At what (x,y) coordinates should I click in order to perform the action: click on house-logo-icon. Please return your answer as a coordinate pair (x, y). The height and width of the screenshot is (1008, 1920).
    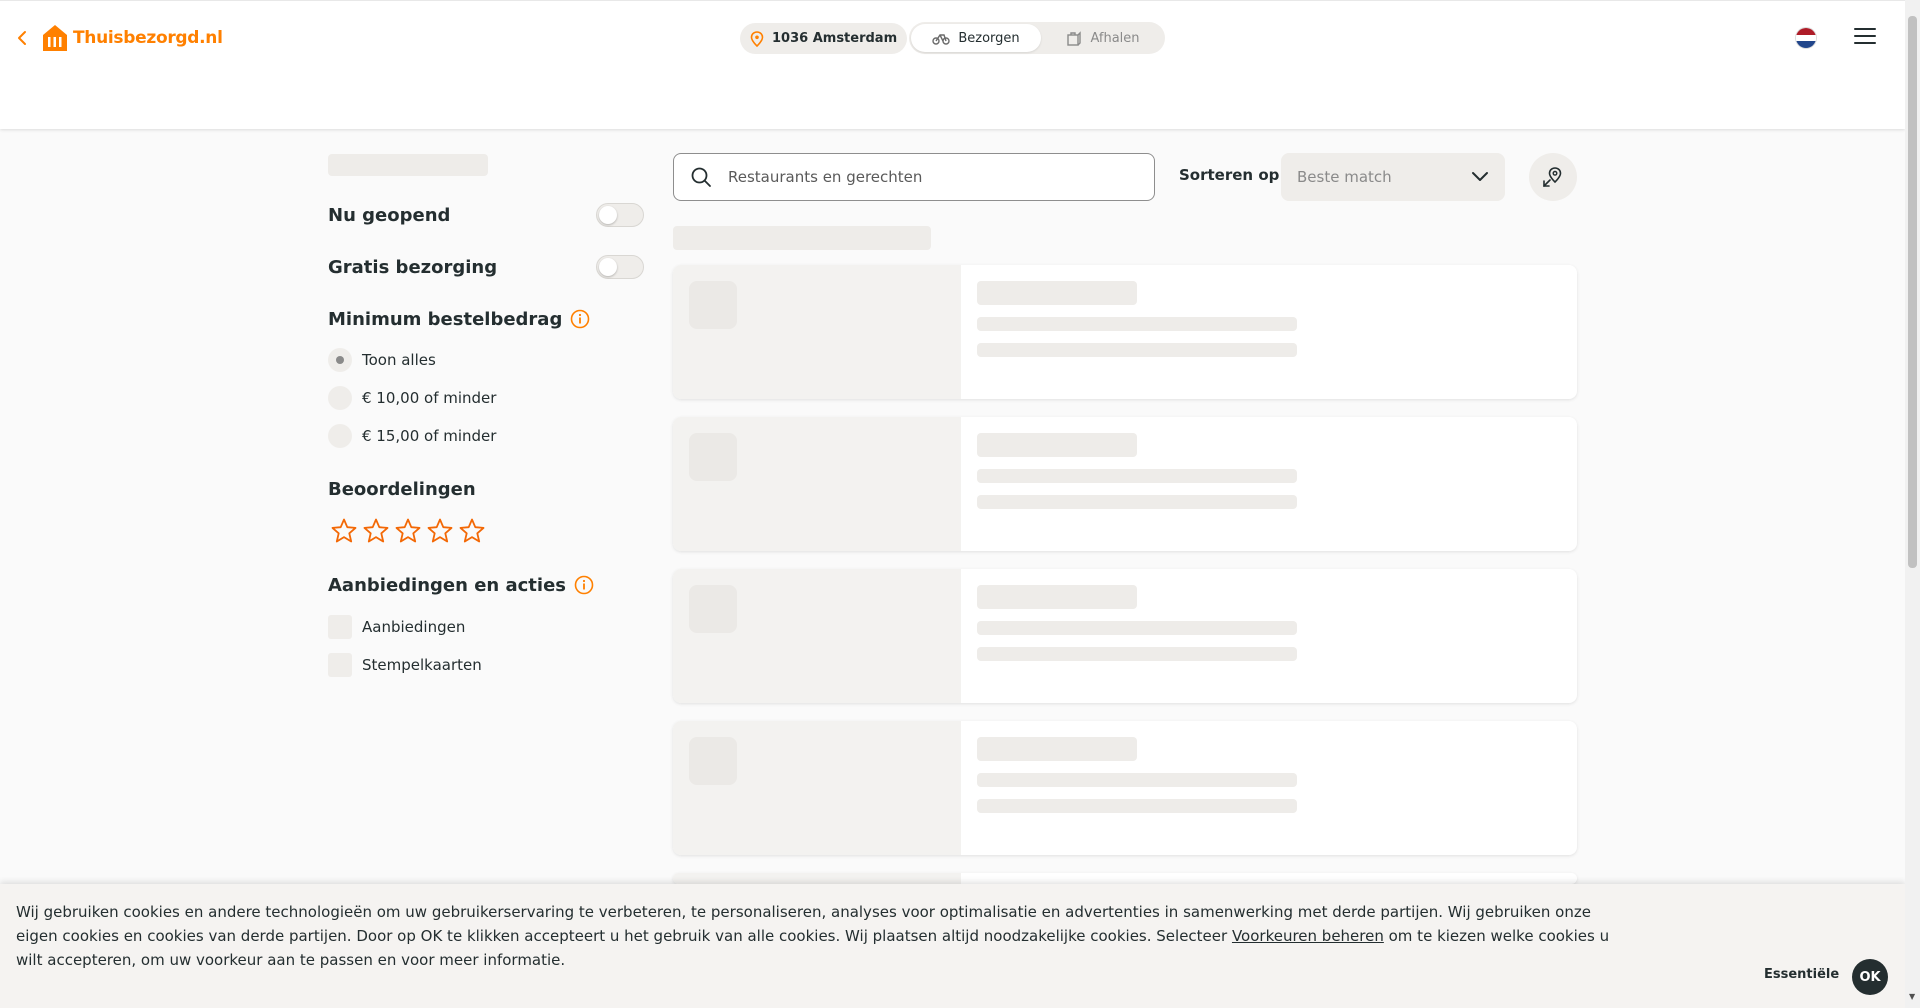
    Looking at the image, I should click on (55, 38).